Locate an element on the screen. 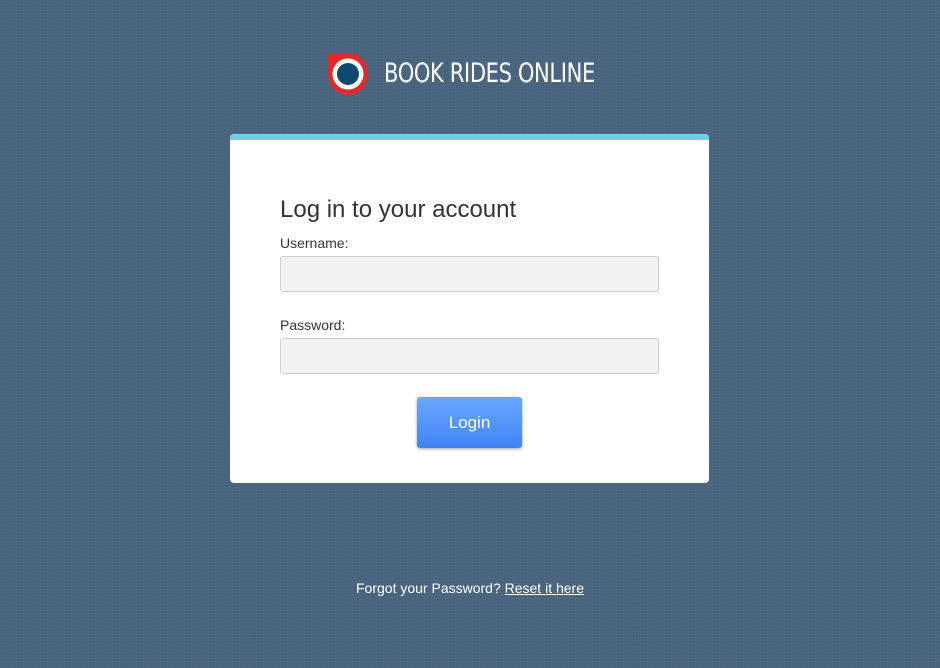  password-input is located at coordinates (469, 356).